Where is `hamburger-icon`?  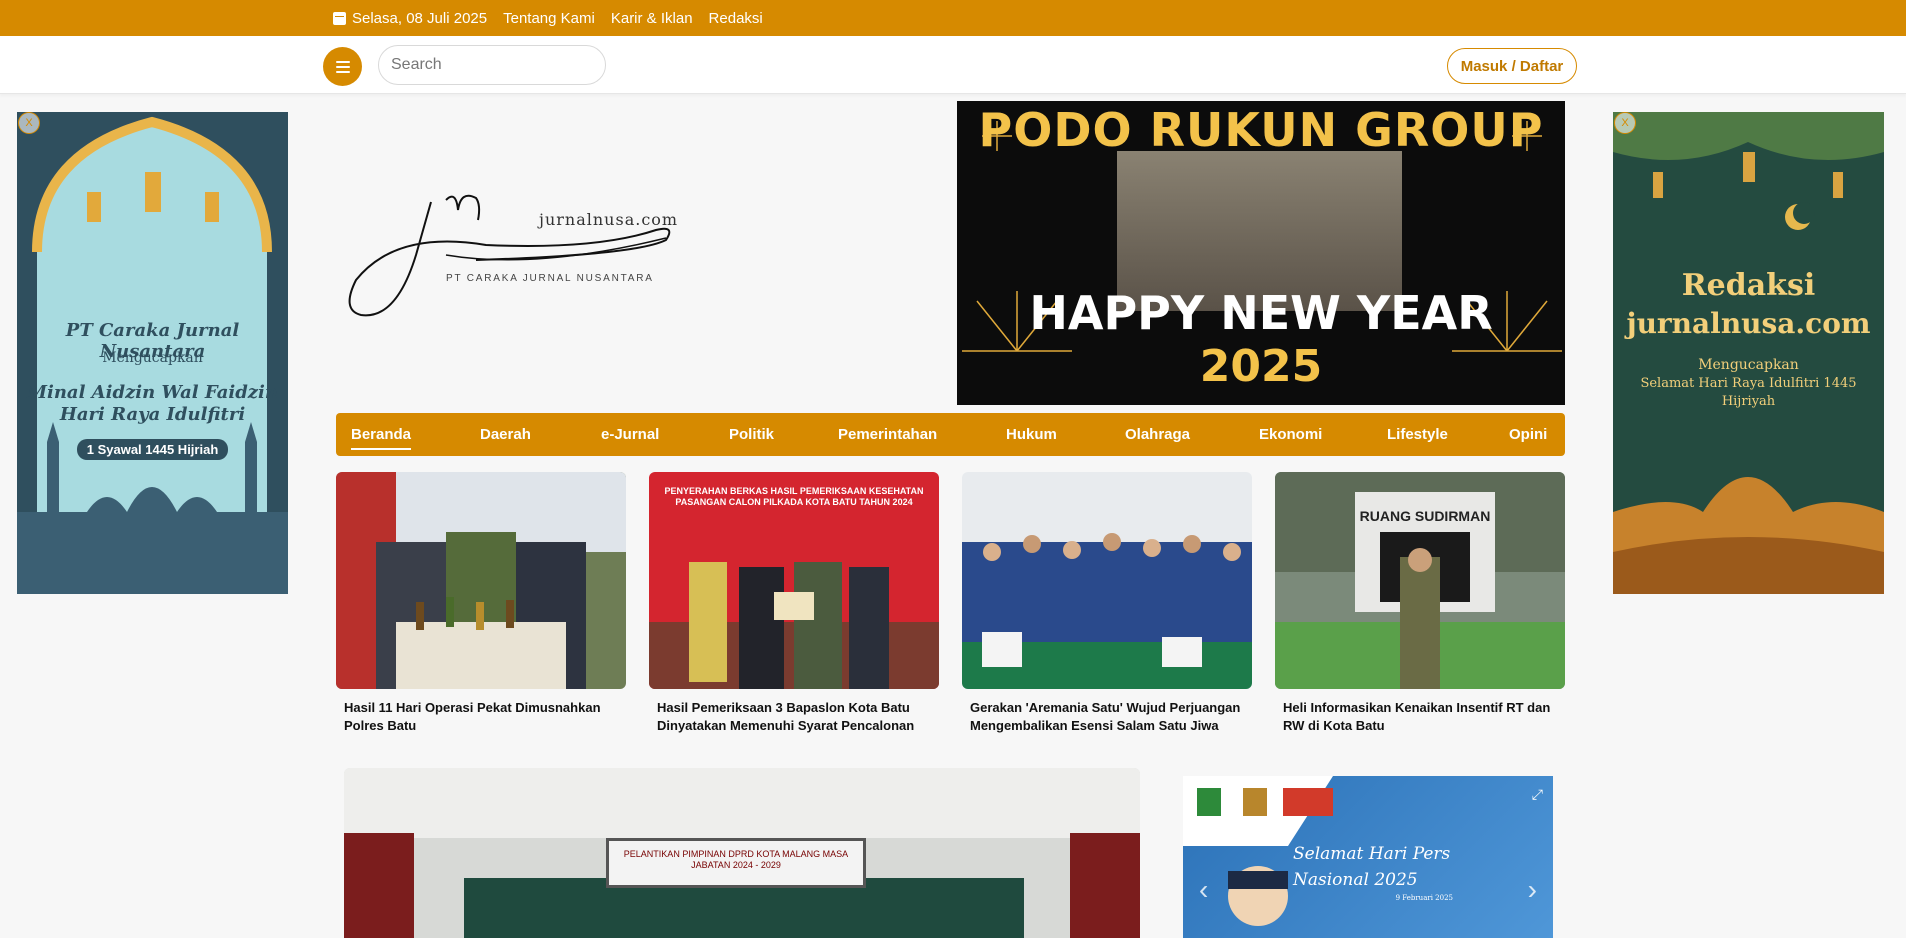 hamburger-icon is located at coordinates (342, 61).